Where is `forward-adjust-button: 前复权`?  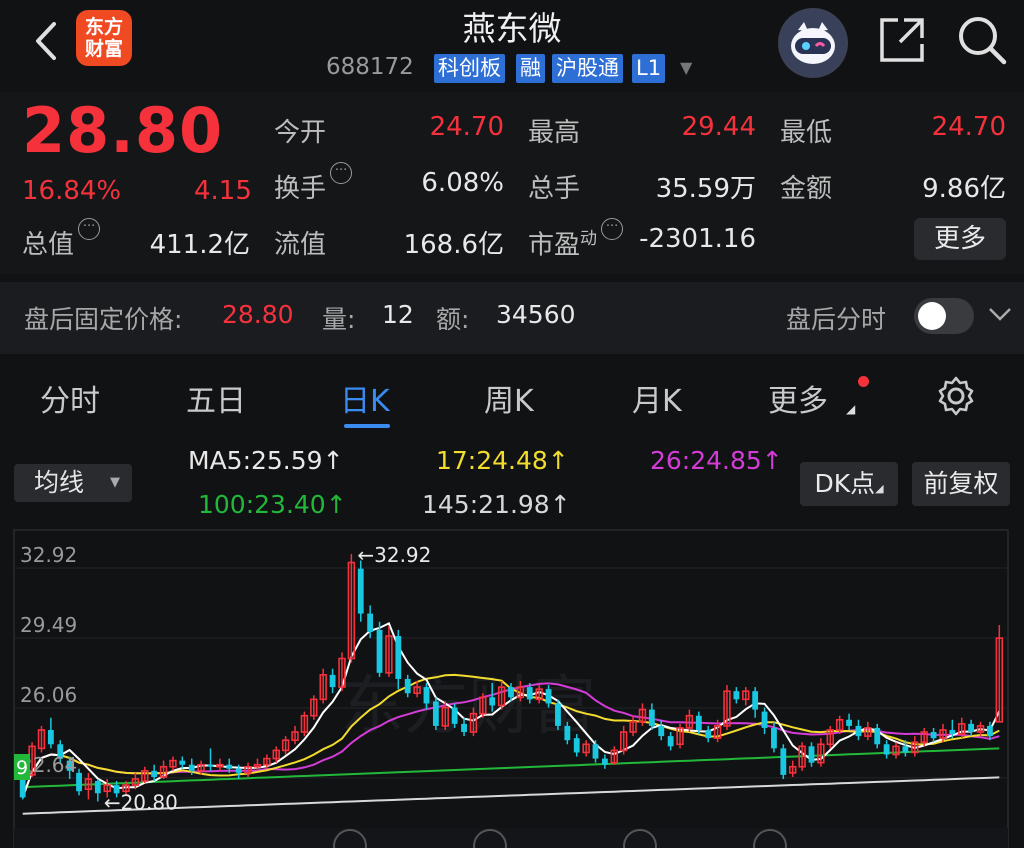
forward-adjust-button: 前复权 is located at coordinates (961, 484).